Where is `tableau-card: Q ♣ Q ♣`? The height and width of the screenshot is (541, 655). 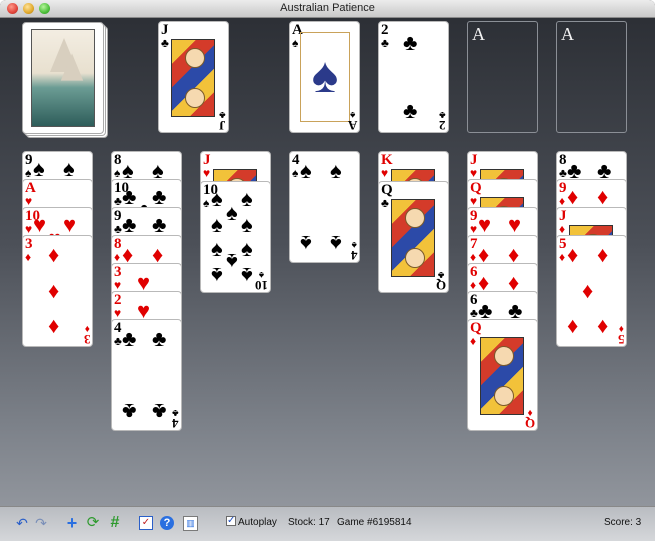
tableau-card: Q ♣ Q ♣ is located at coordinates (413, 237).